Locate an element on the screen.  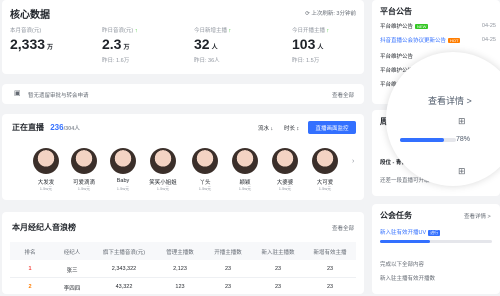
streamer-name: 笑笑小姐姐 is located at coordinates (163, 183).